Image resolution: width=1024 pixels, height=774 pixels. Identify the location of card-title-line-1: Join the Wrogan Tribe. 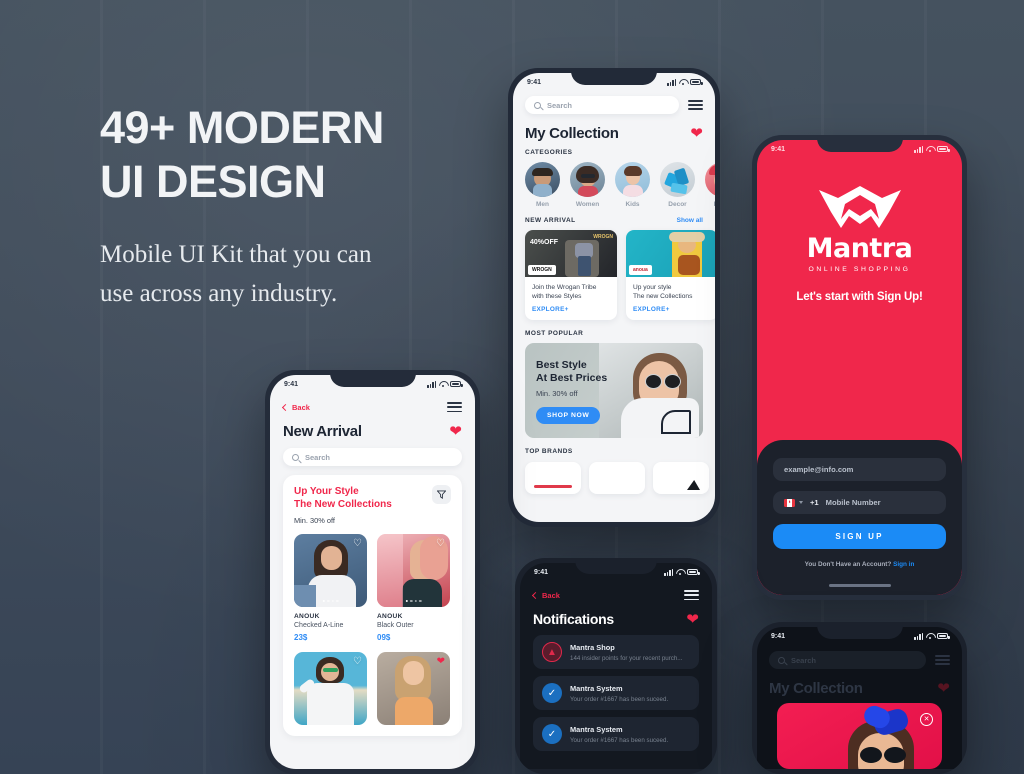
(564, 287).